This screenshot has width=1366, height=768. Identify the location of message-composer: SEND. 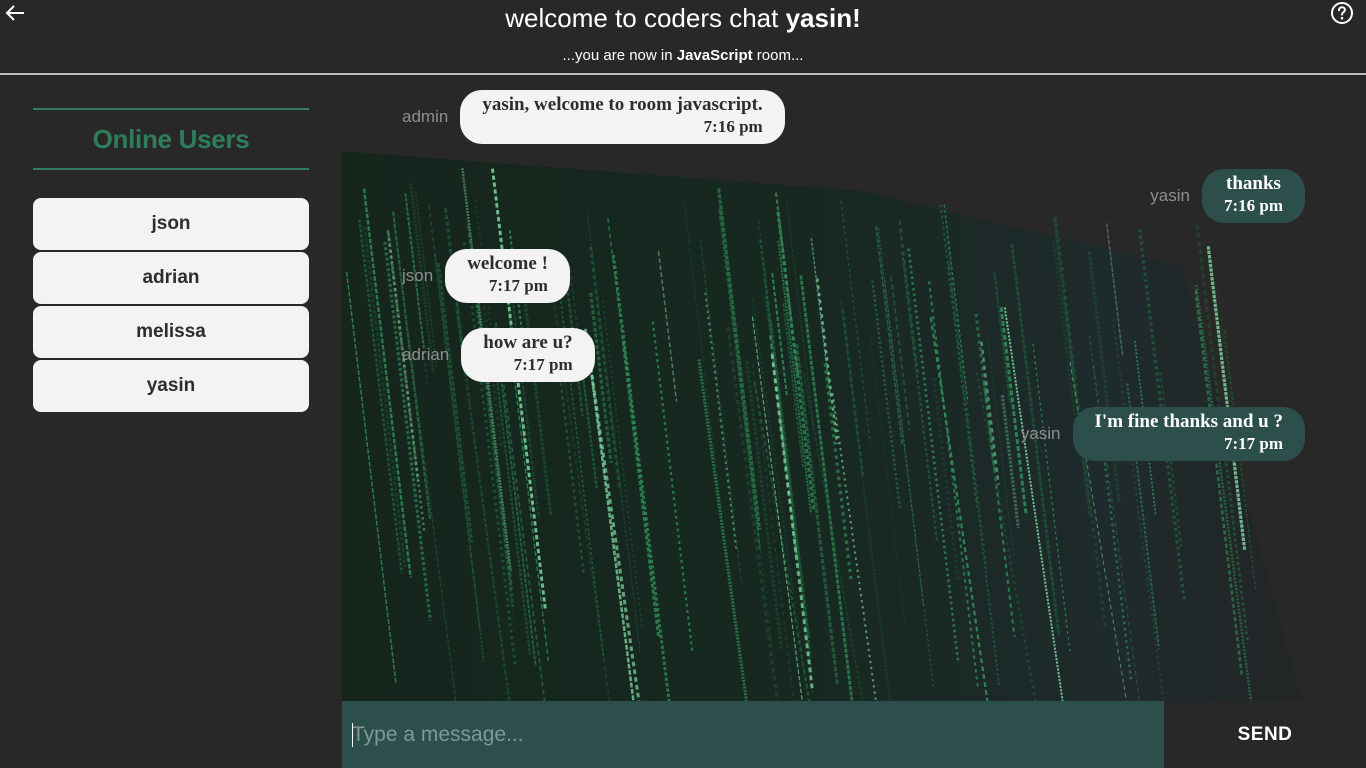
(854, 734).